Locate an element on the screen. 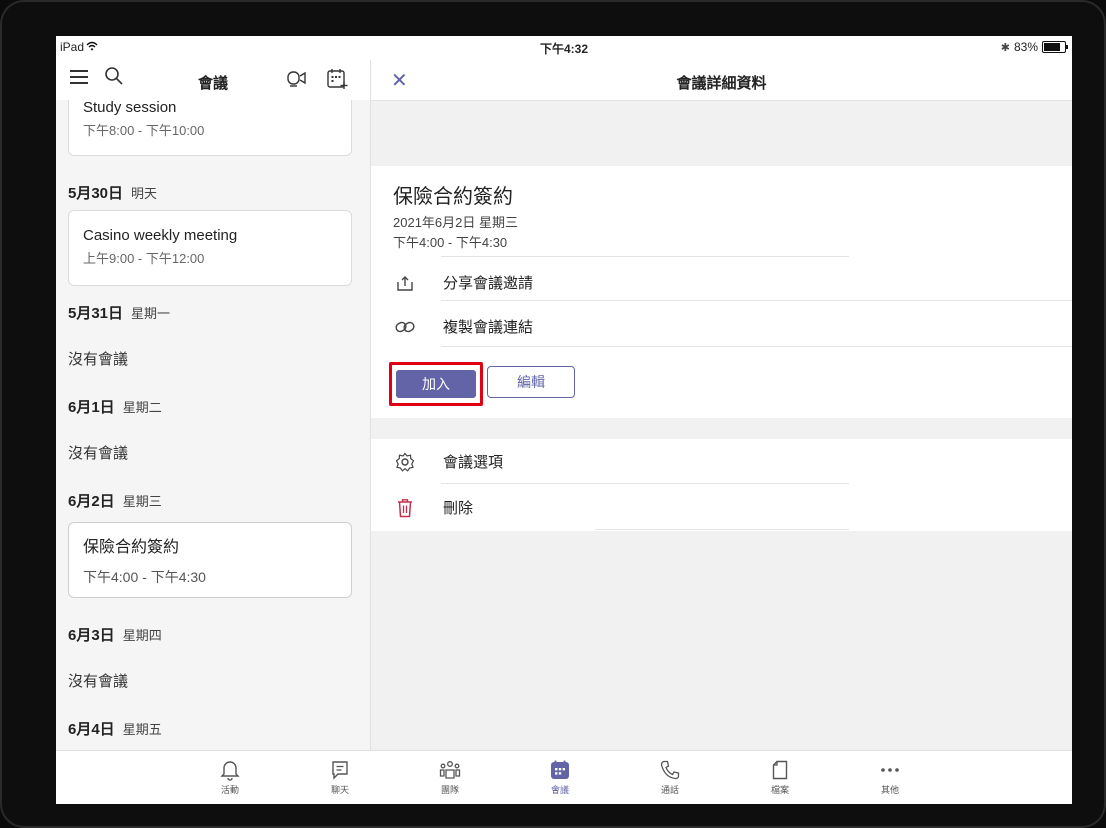  share-invite-row: 分享會議邀請 is located at coordinates (463, 282).